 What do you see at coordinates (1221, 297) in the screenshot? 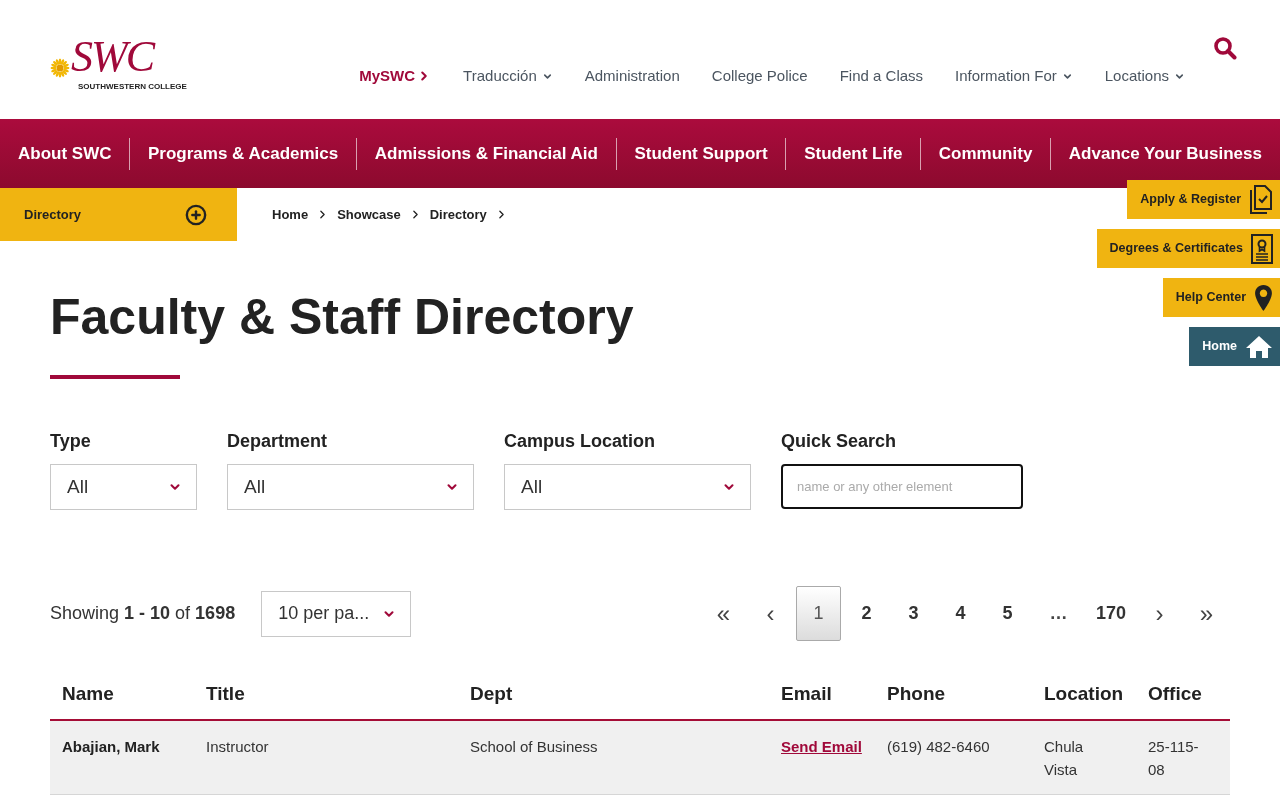
I see `quick-link: Help Center` at bounding box center [1221, 297].